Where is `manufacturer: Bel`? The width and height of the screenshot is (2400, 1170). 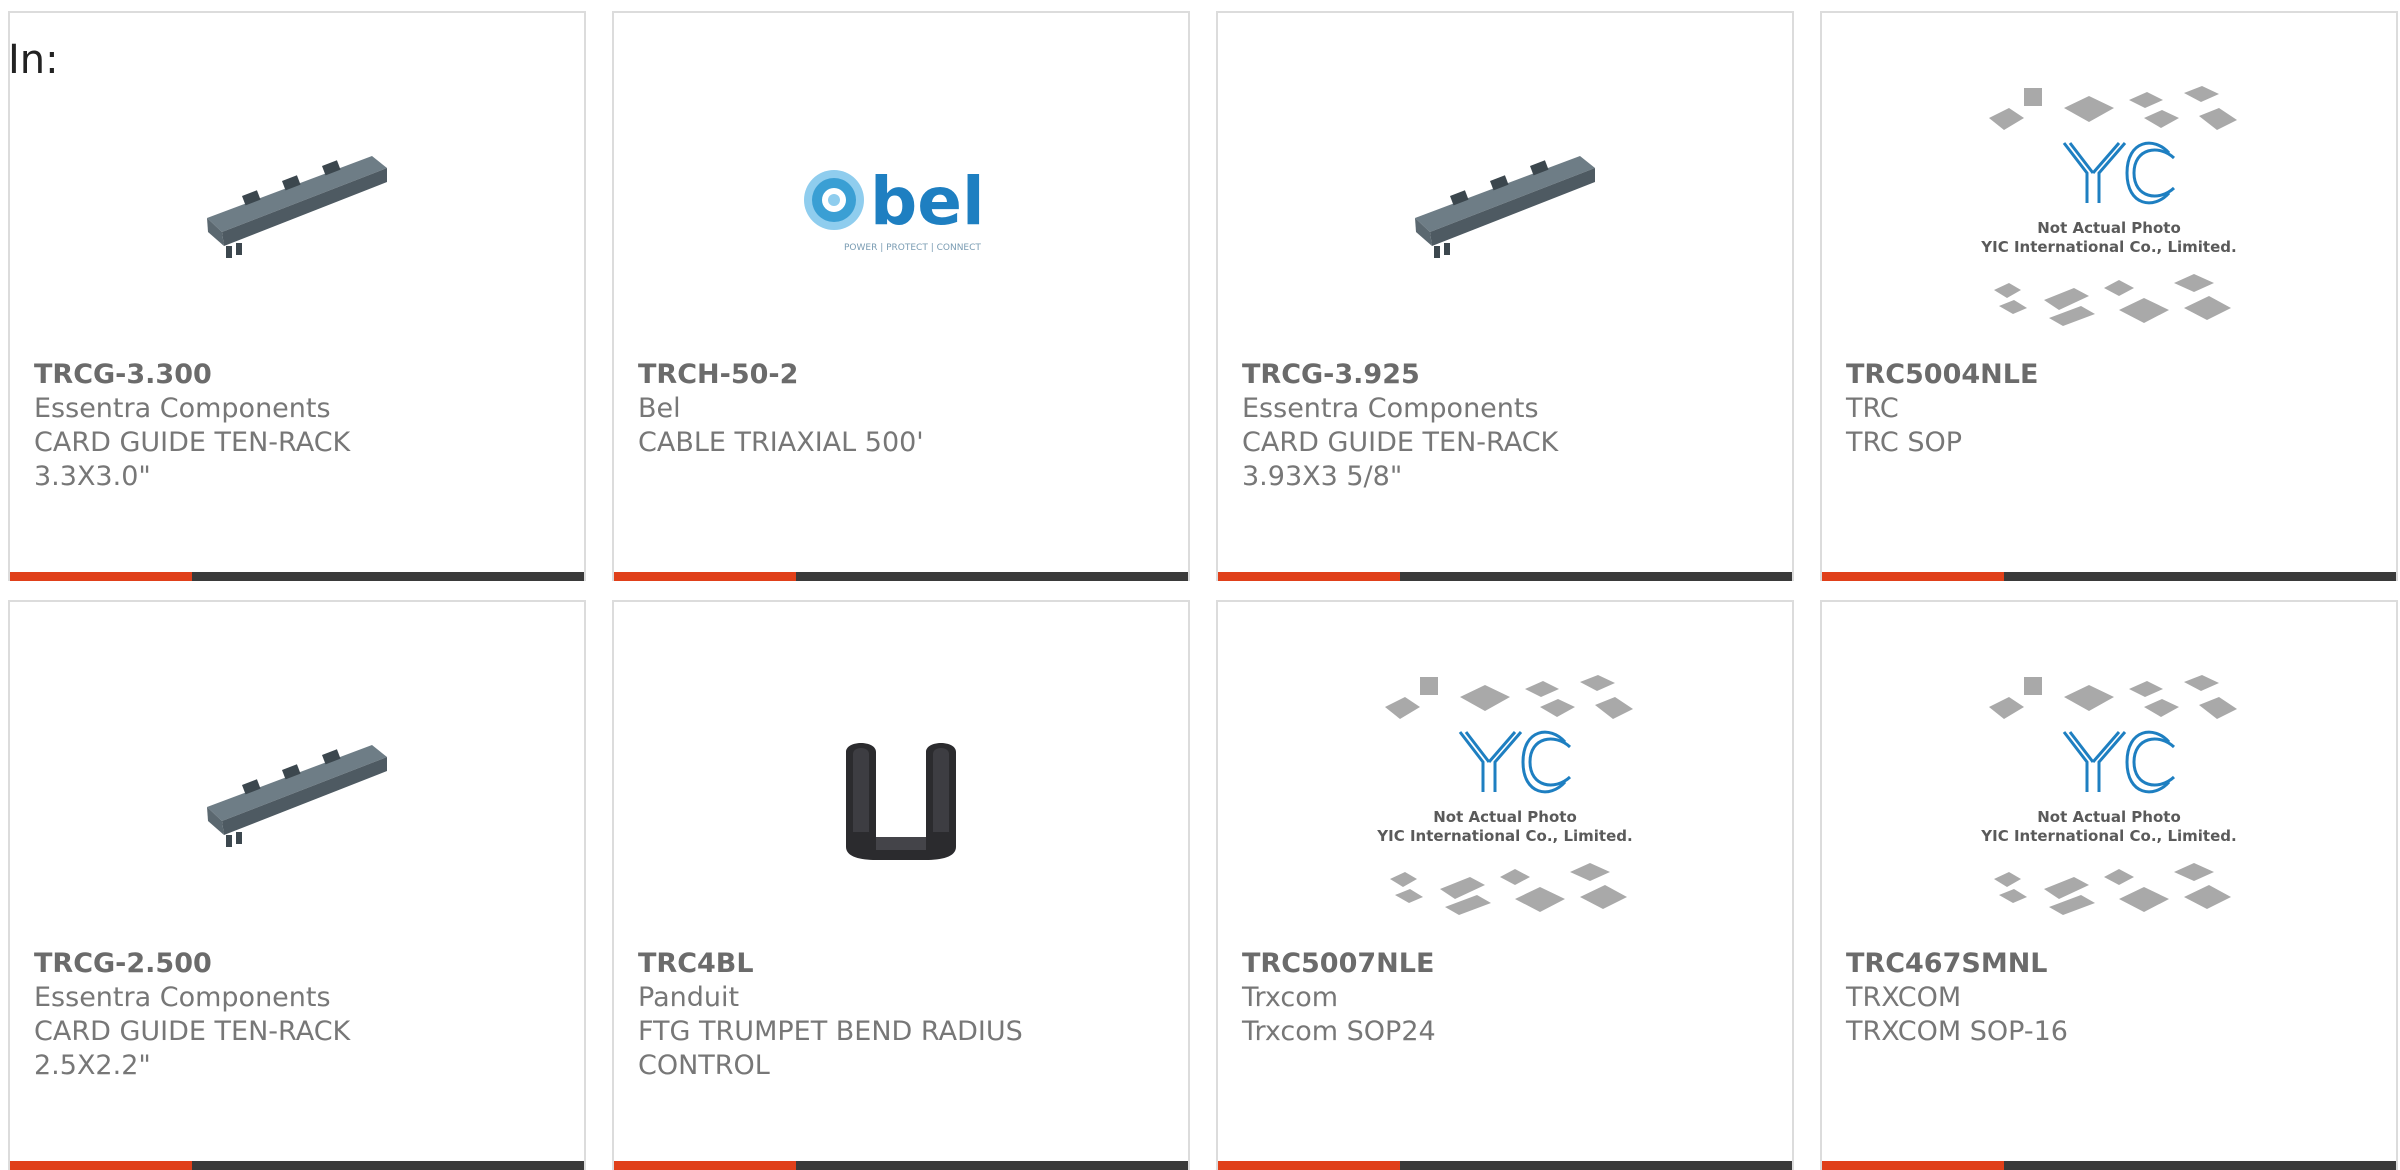
manufacturer: Bel is located at coordinates (659, 408).